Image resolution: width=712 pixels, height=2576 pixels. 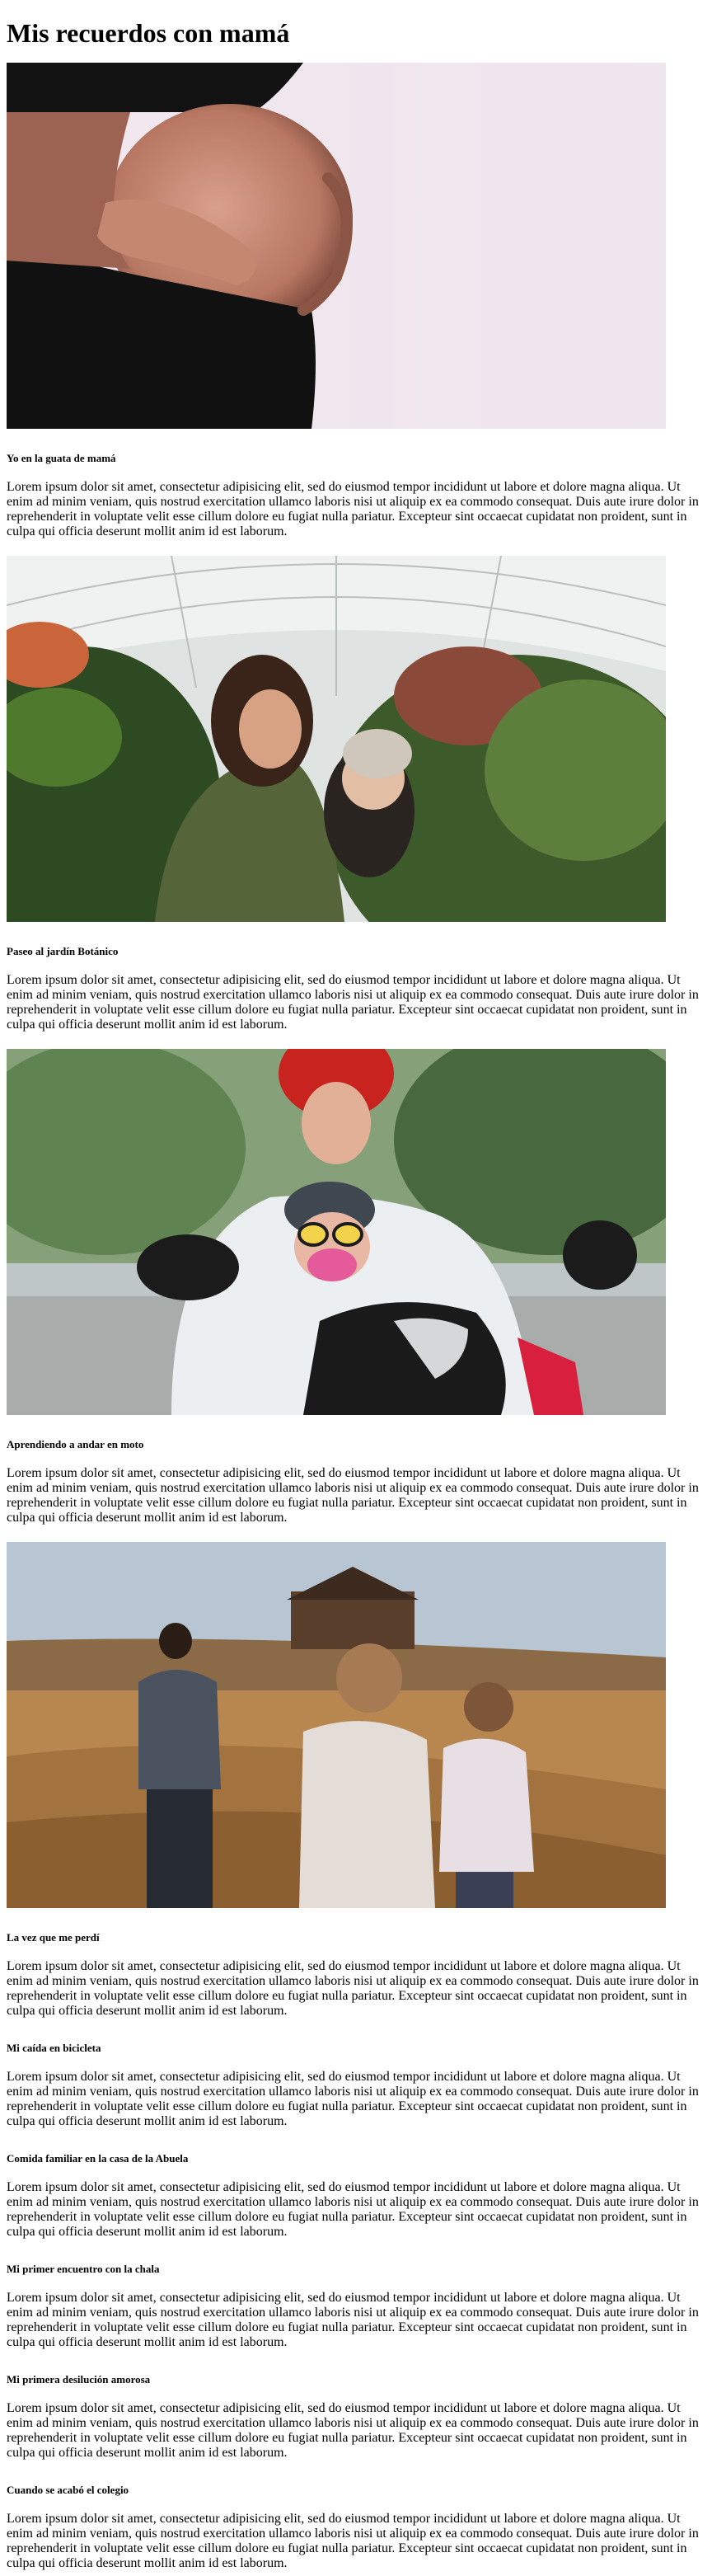 I want to click on photo-motorcycle, so click(x=337, y=1232).